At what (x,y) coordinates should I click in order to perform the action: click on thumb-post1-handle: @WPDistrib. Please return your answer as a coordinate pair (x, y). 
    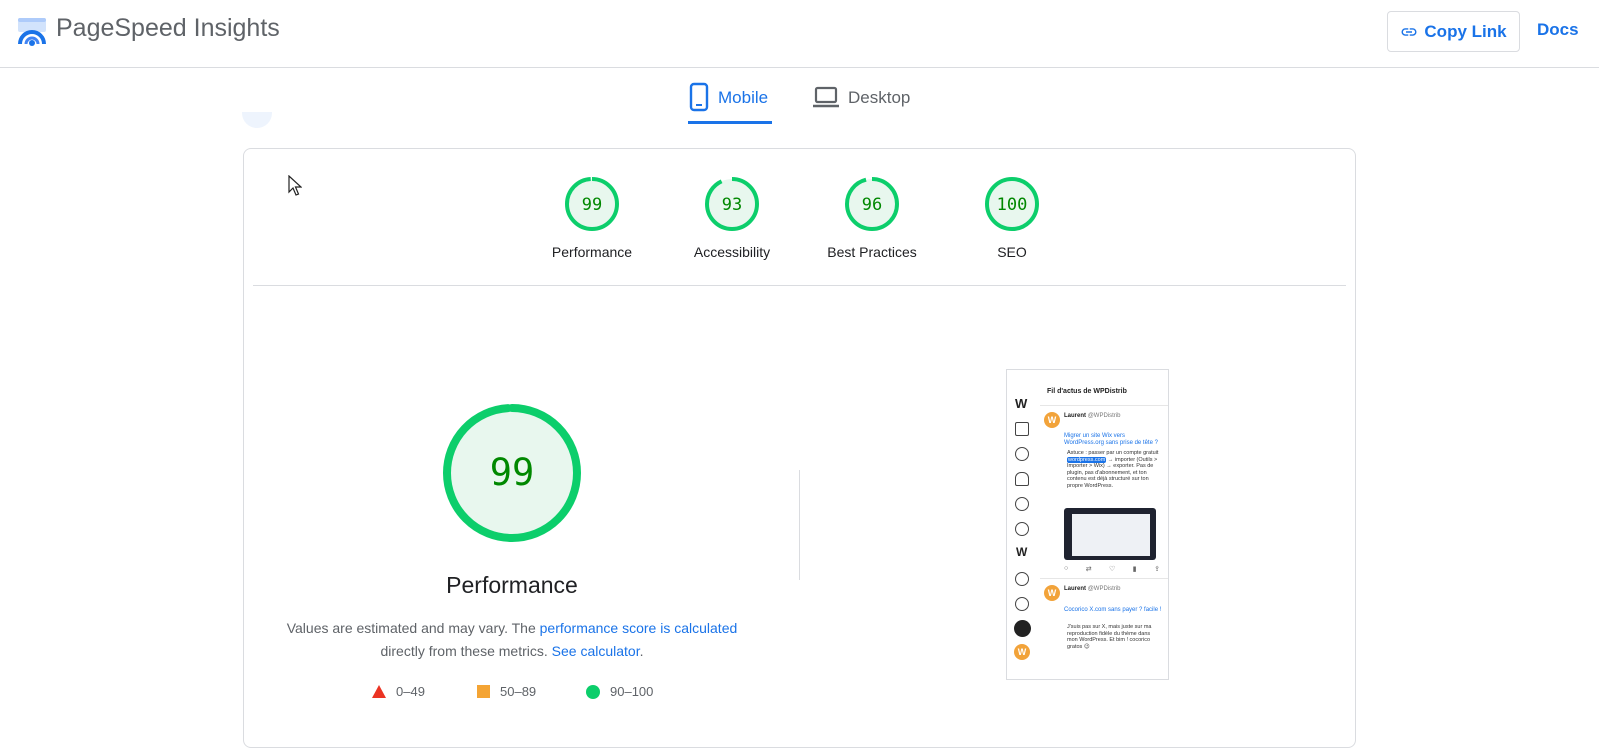
    Looking at the image, I should click on (1104, 416).